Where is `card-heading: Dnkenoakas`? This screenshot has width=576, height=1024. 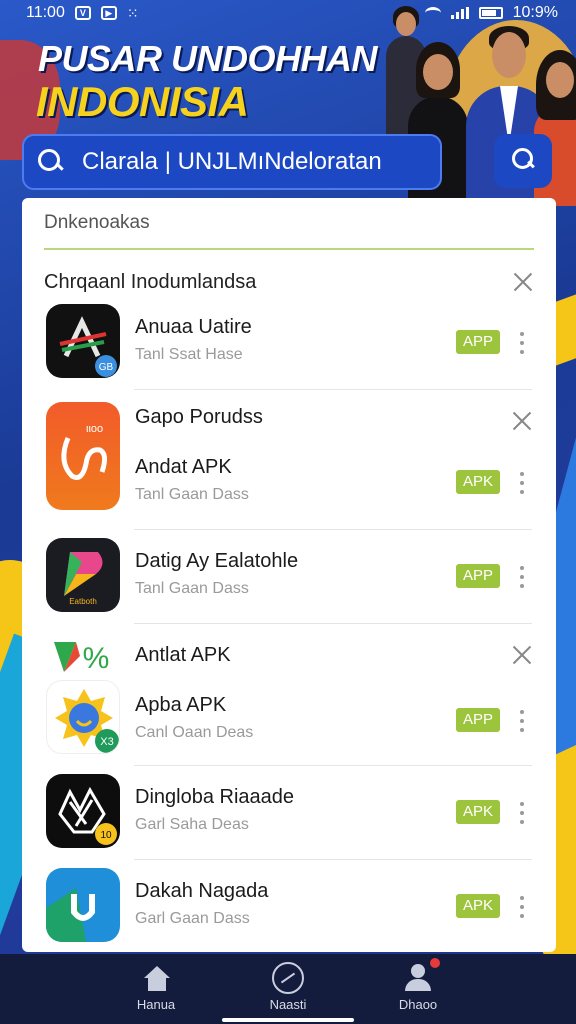 card-heading: Dnkenoakas is located at coordinates (289, 231).